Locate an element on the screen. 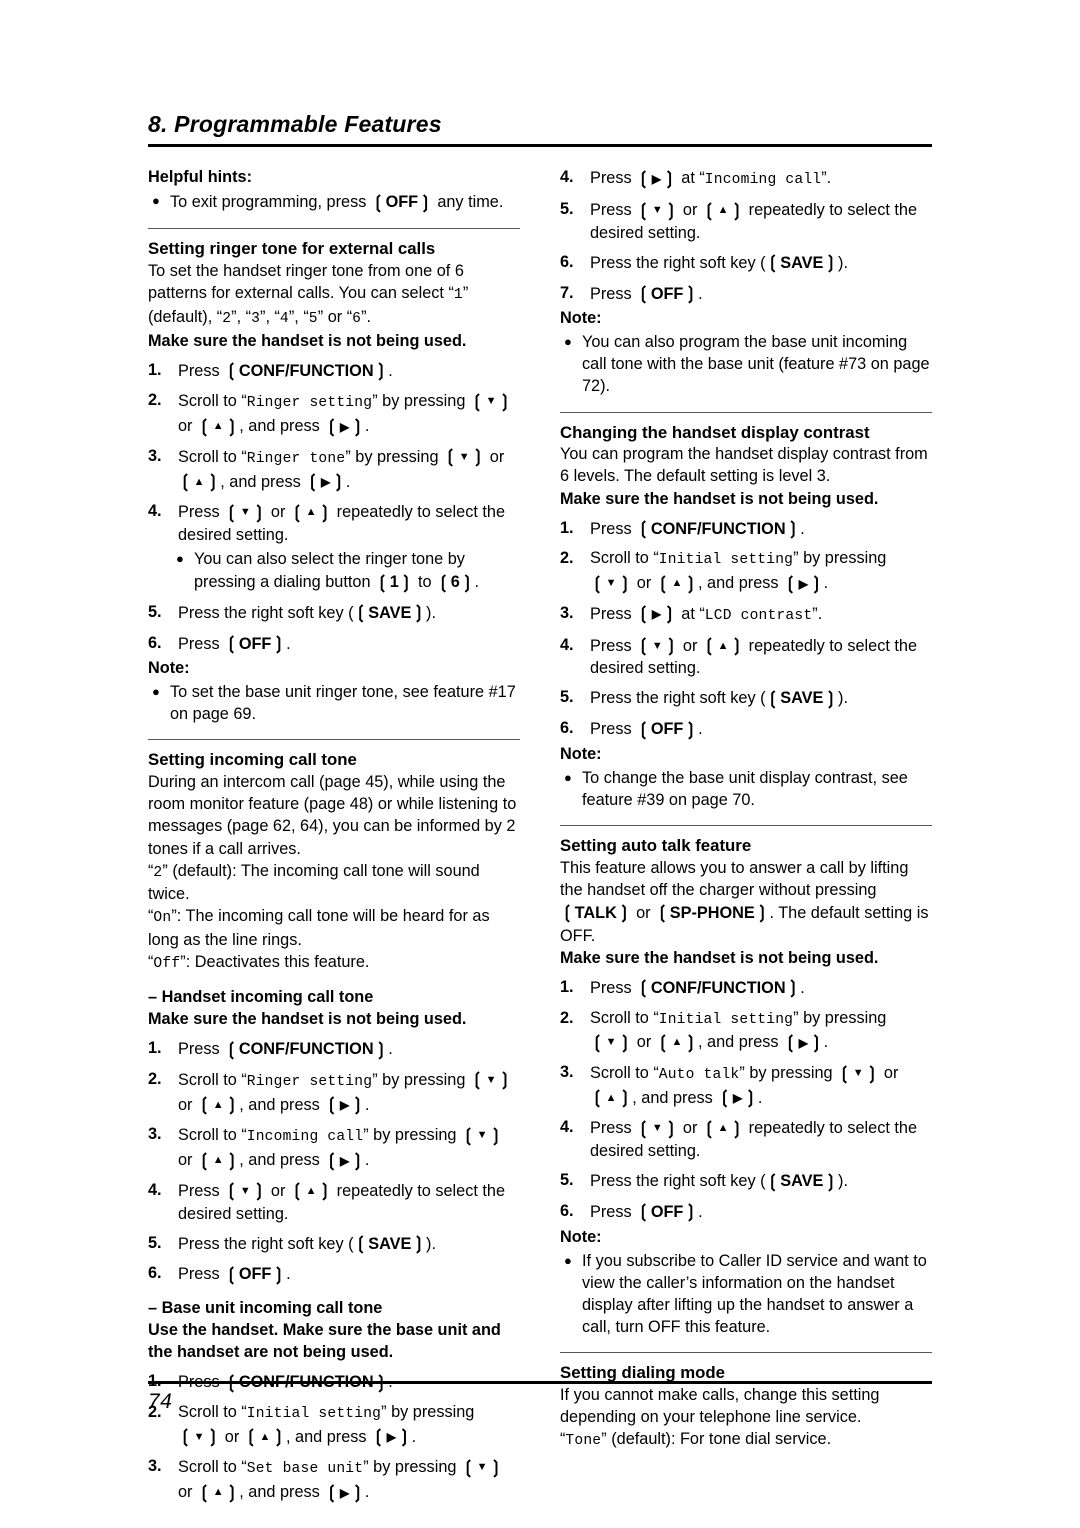 The image size is (1080, 1528). step-text: Press ❲OFF❳. is located at coordinates (646, 1211).